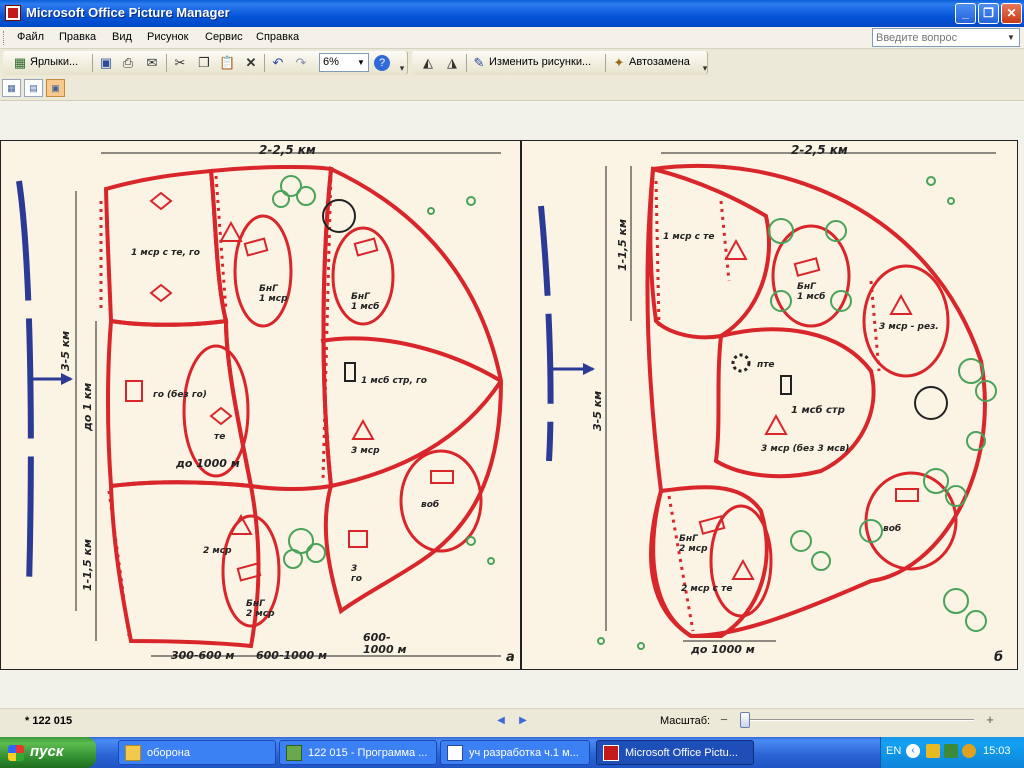 The image size is (1024, 768). Describe the element at coordinates (990, 720) in the screenshot. I see `zoom-in-icon: +` at that location.